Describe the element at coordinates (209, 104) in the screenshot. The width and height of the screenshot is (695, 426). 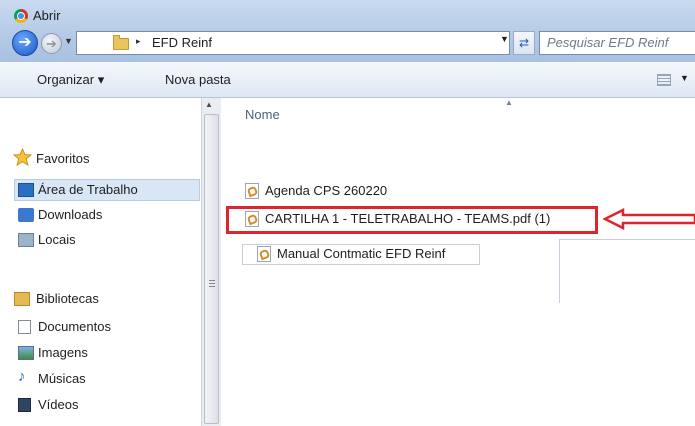
I see `scroll-up-arrow-icon: ▲` at that location.